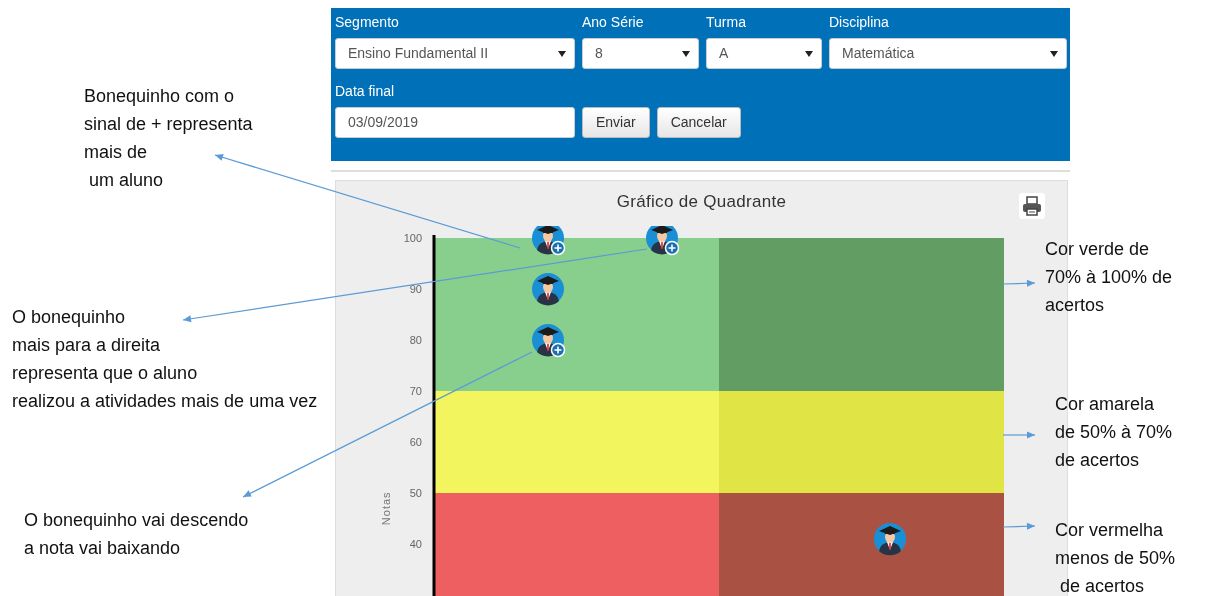 The image size is (1207, 596). What do you see at coordinates (764, 53) in the screenshot?
I see `select-field: A` at bounding box center [764, 53].